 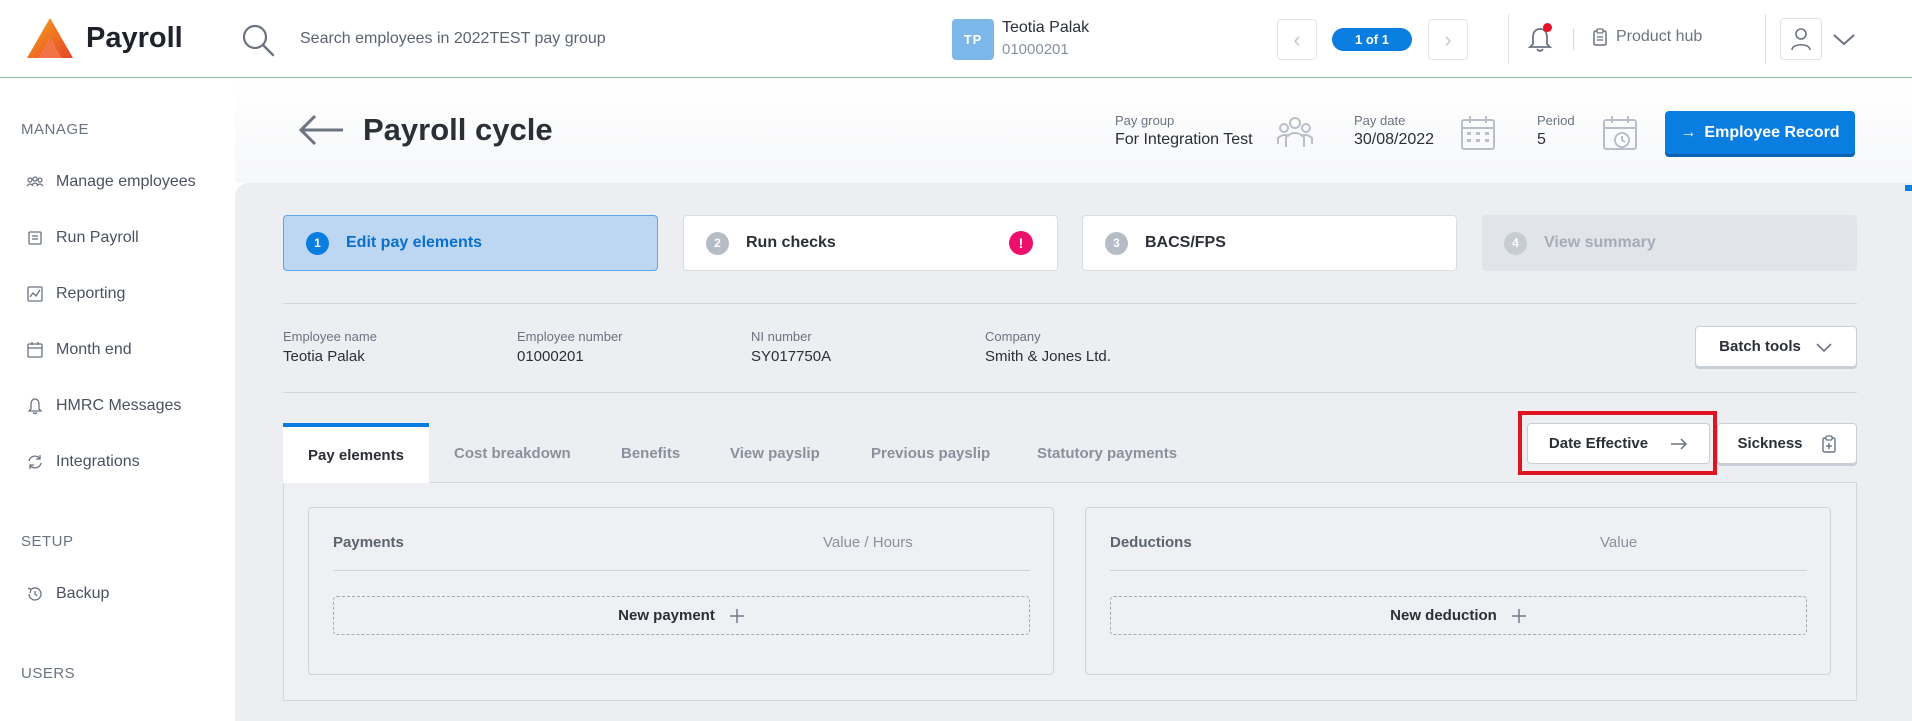 What do you see at coordinates (34, 594) in the screenshot?
I see `history-icon` at bounding box center [34, 594].